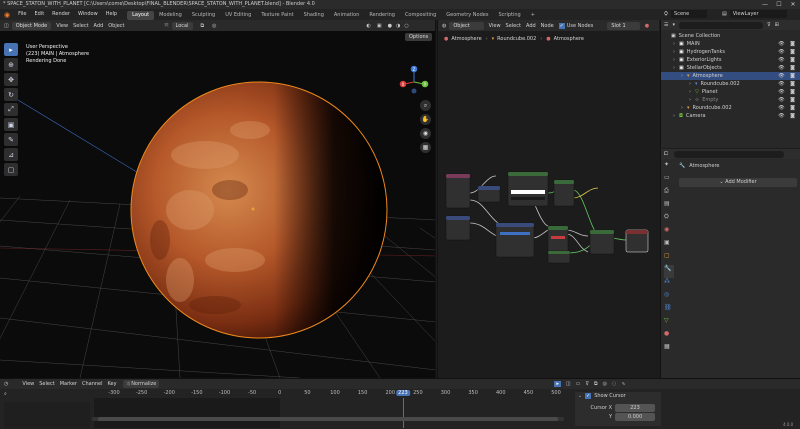 The image size is (800, 429). What do you see at coordinates (561, 25) in the screenshot?
I see `use-nodes-checkbox: ✓` at bounding box center [561, 25].